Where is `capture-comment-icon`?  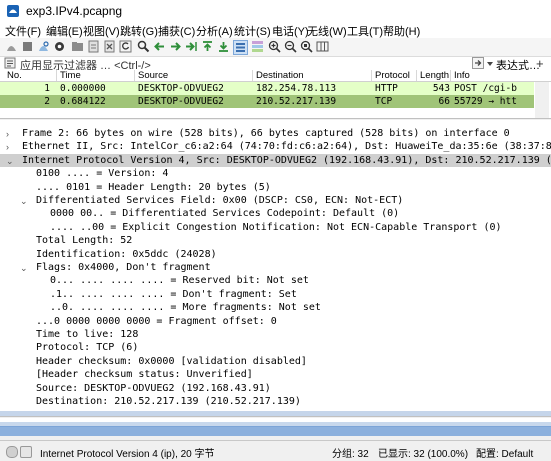 capture-comment-icon is located at coordinates (26, 452).